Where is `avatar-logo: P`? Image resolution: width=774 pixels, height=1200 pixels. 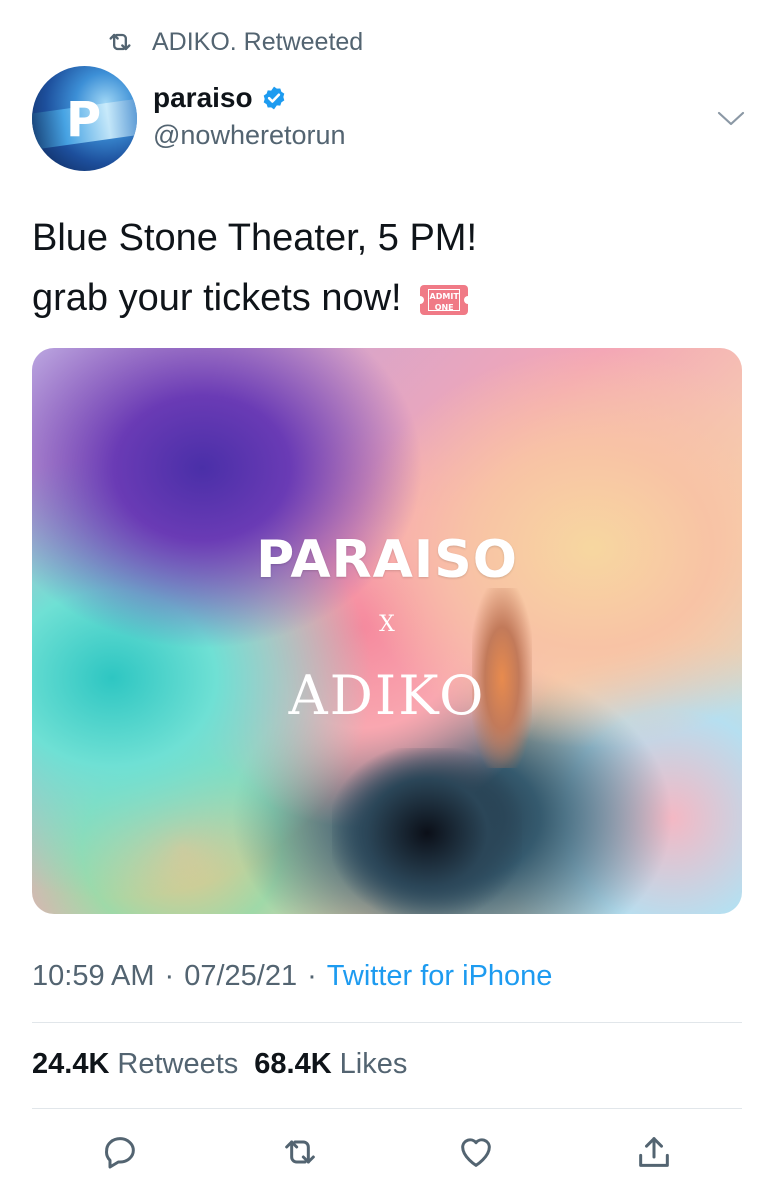
avatar-logo: P is located at coordinates (83, 120).